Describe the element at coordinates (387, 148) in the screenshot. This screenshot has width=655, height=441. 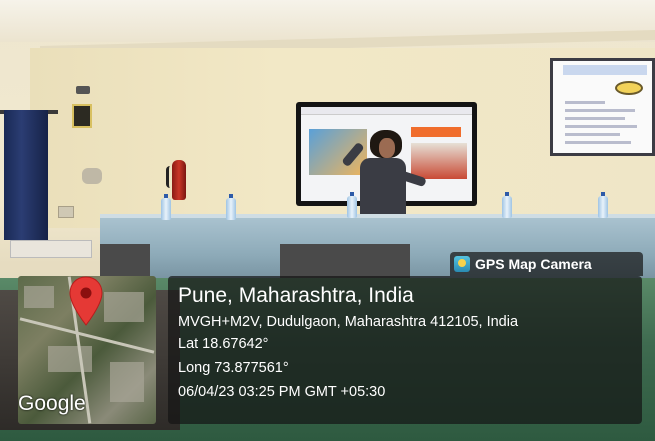
I see `presenter-face` at that location.